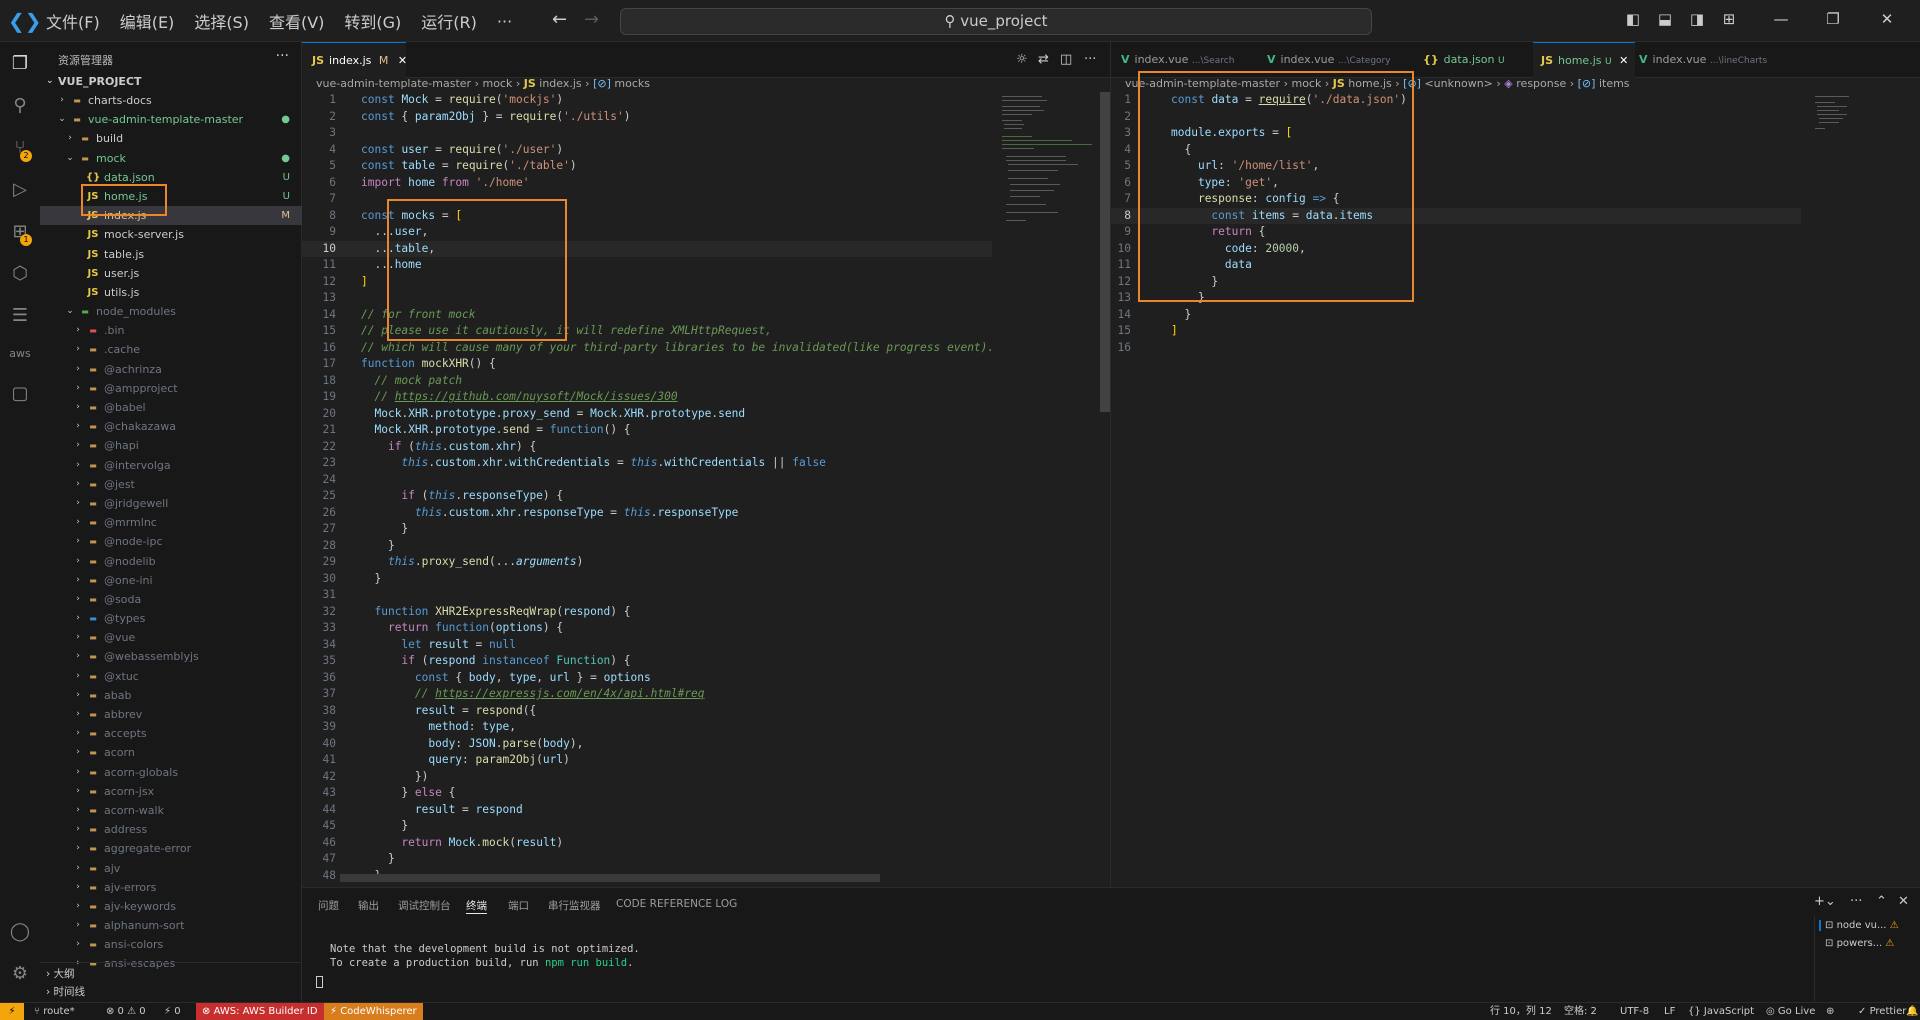 This screenshot has width=1920, height=1020. What do you see at coordinates (20, 394) in the screenshot?
I see `comments-icon: ▢` at bounding box center [20, 394].